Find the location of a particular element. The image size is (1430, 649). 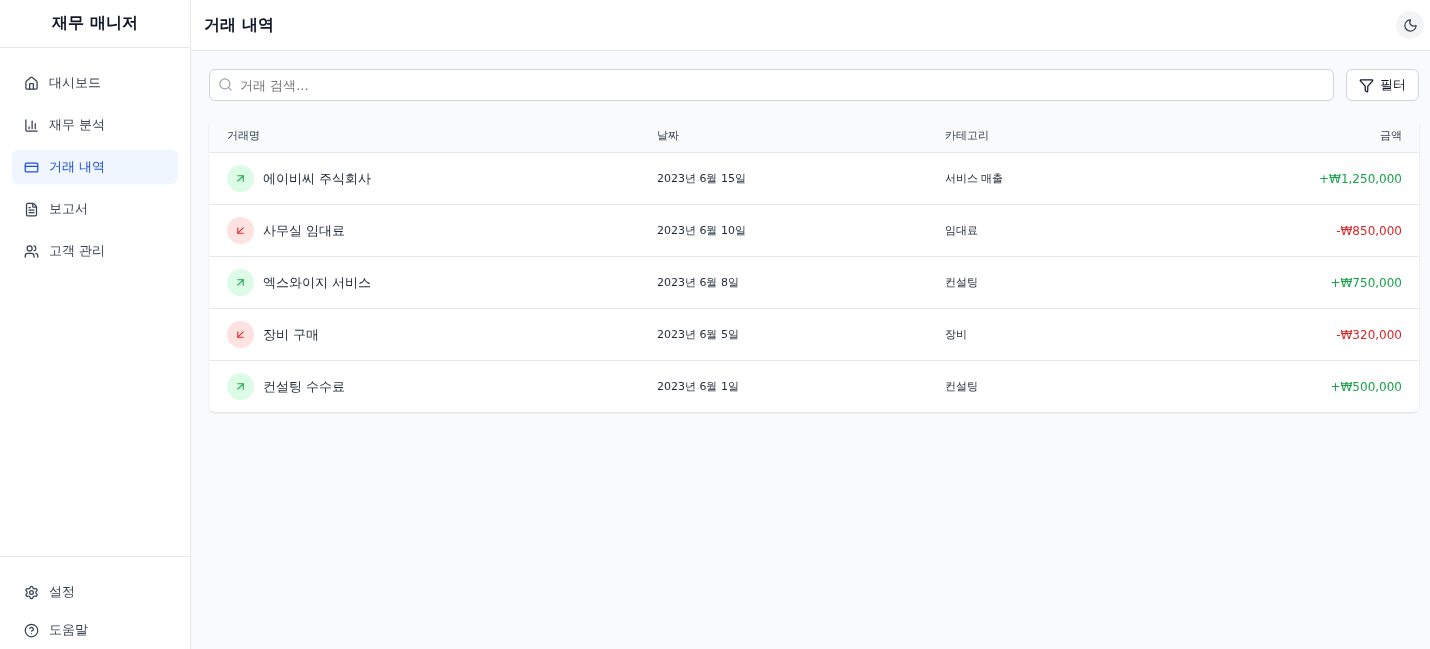

transaction-name: 장비 구매 is located at coordinates (291, 334).